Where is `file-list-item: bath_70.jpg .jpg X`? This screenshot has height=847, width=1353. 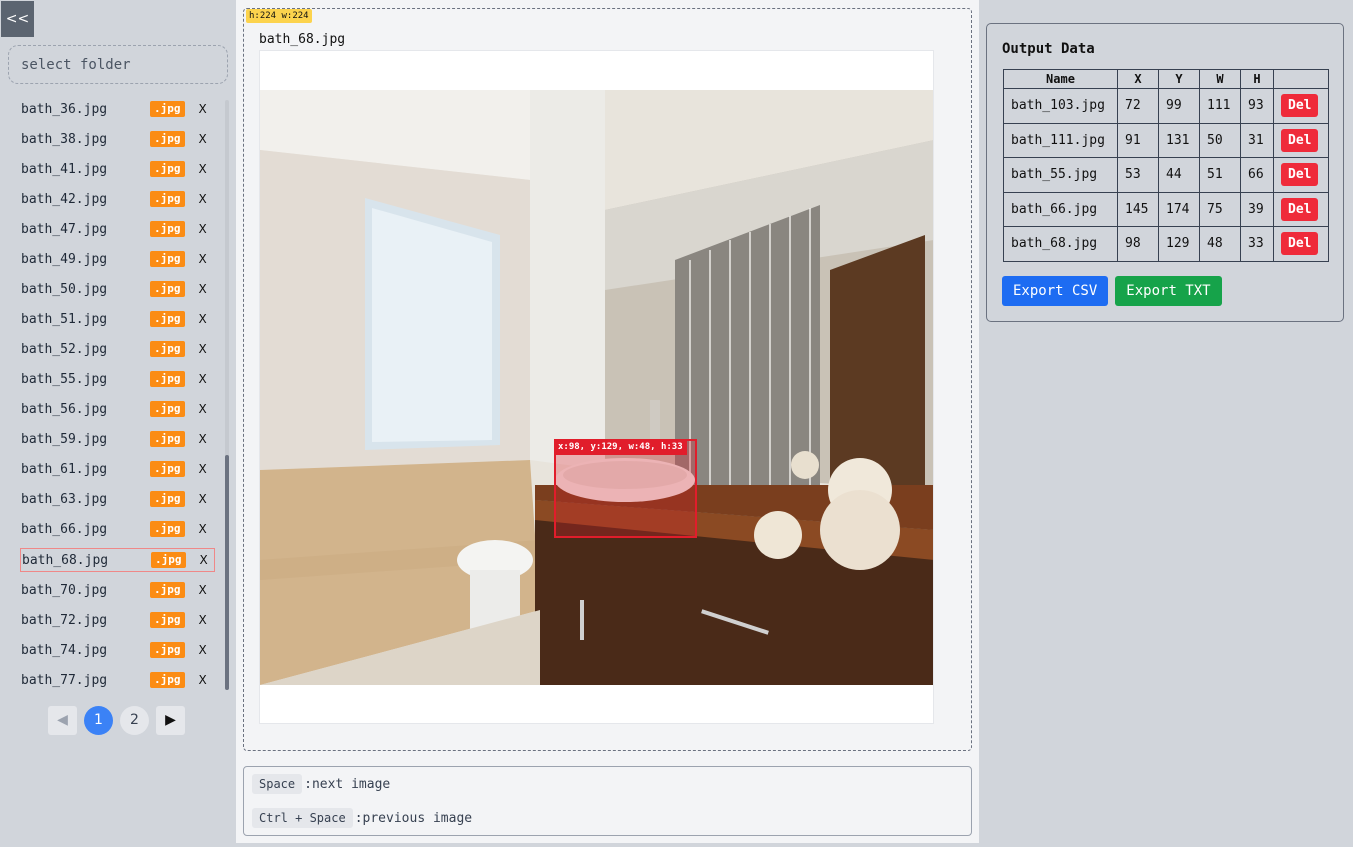
file-list-item: bath_70.jpg .jpg X is located at coordinates (117, 590).